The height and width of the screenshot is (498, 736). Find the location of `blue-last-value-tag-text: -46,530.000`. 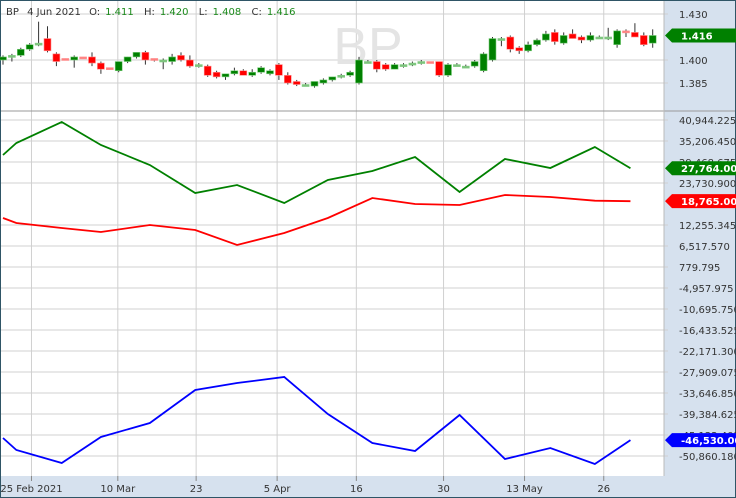

blue-last-value-tag-text: -46,530.000 is located at coordinates (708, 441).